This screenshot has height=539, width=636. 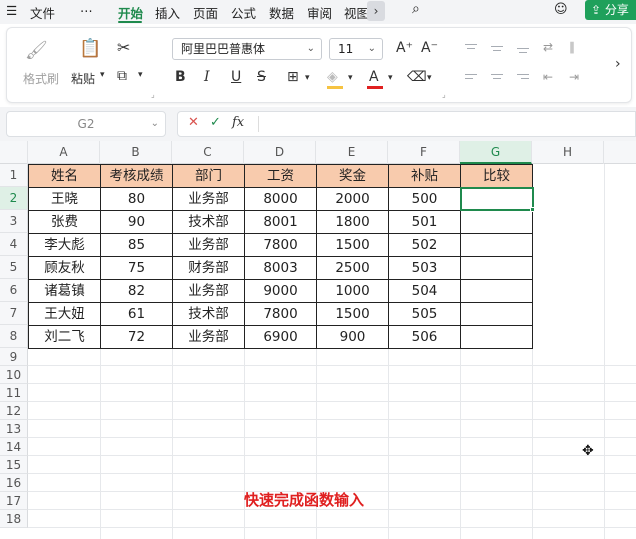 What do you see at coordinates (14, 313) in the screenshot?
I see `row-header: 7` at bounding box center [14, 313].